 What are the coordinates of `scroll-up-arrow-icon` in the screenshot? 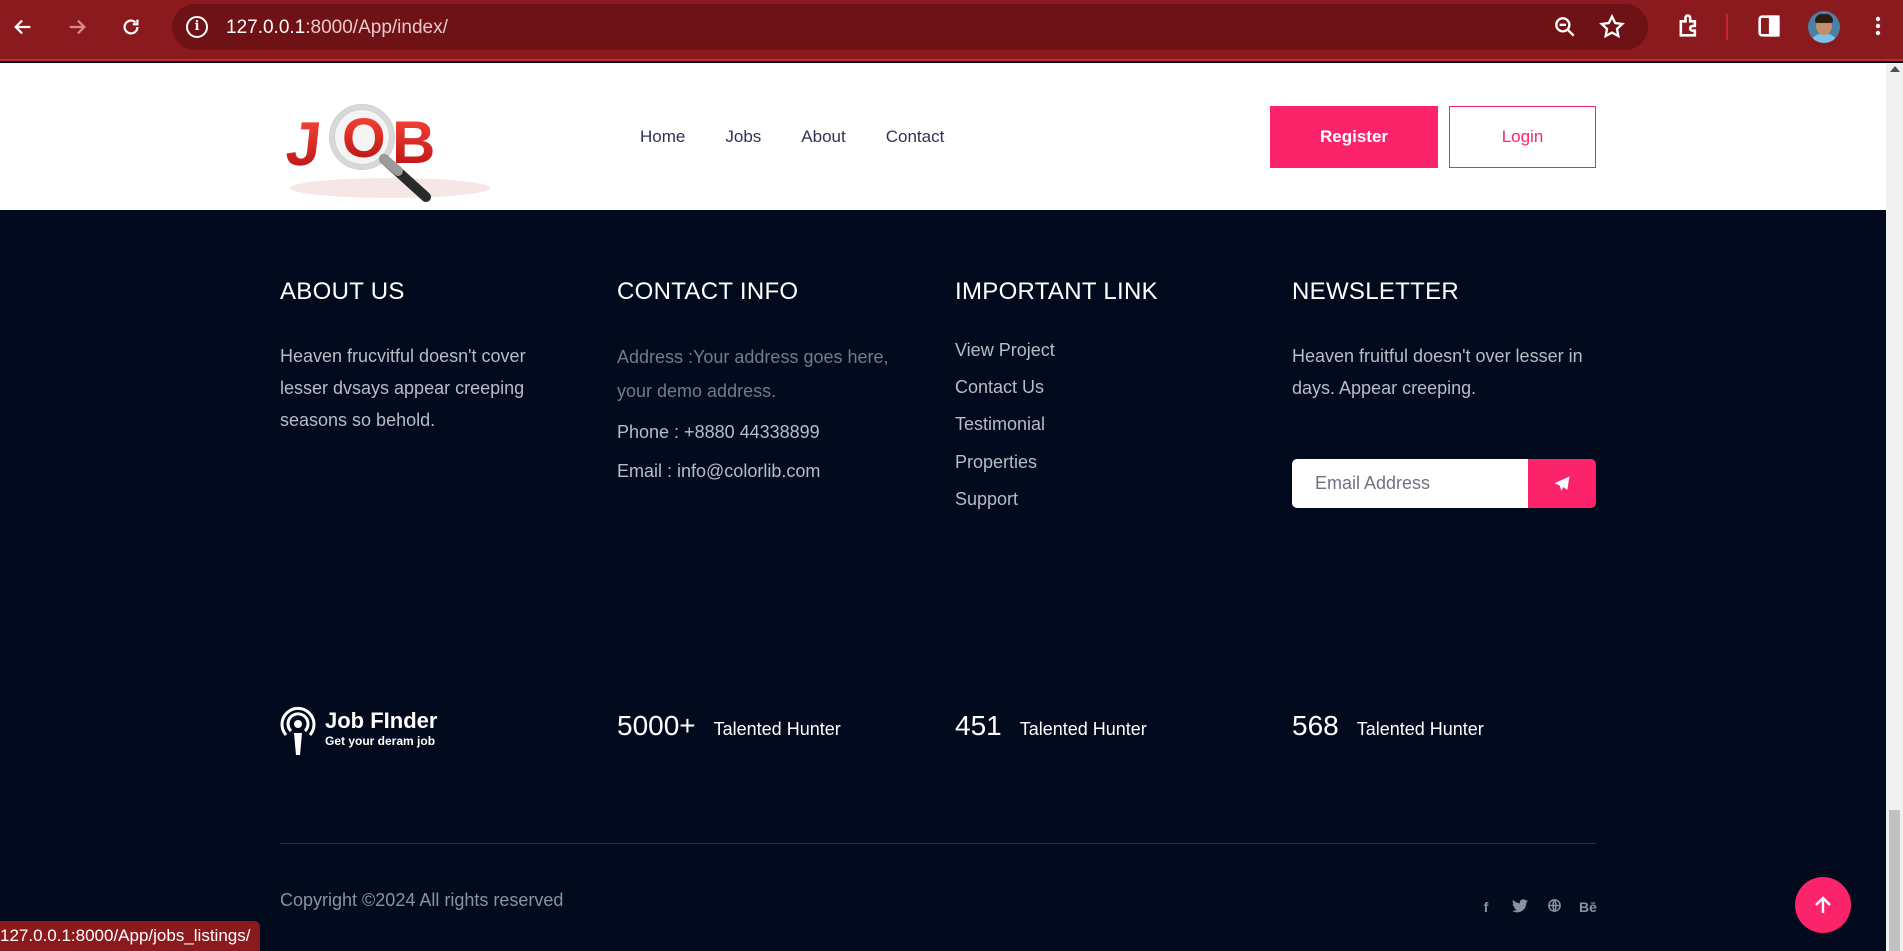 It's located at (1895, 69).